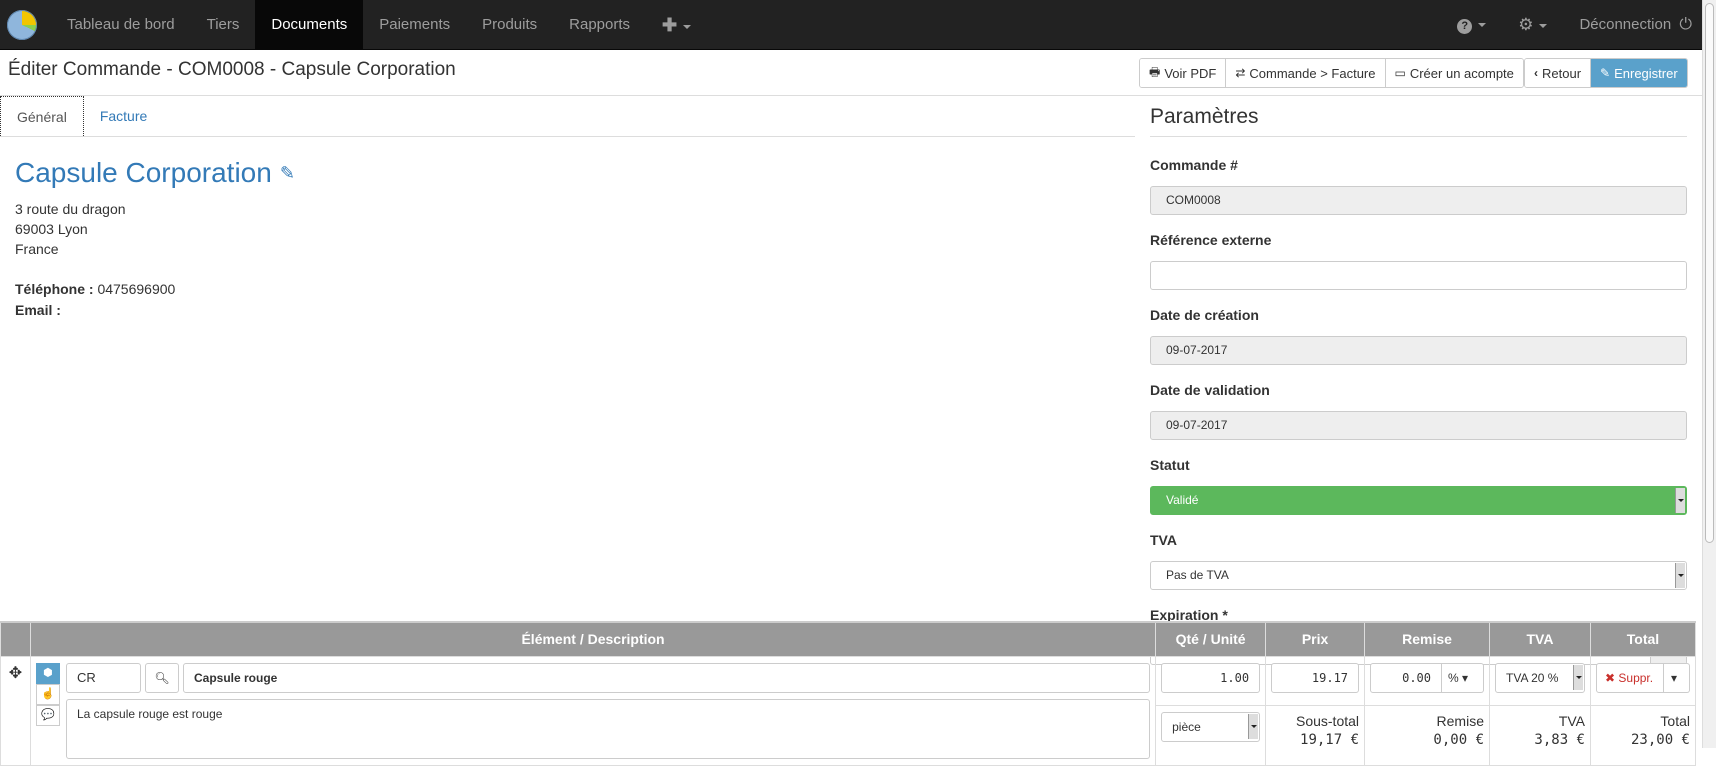 The height and width of the screenshot is (766, 1716). What do you see at coordinates (1327, 721) in the screenshot?
I see `subtotal-label: Sous-total` at bounding box center [1327, 721].